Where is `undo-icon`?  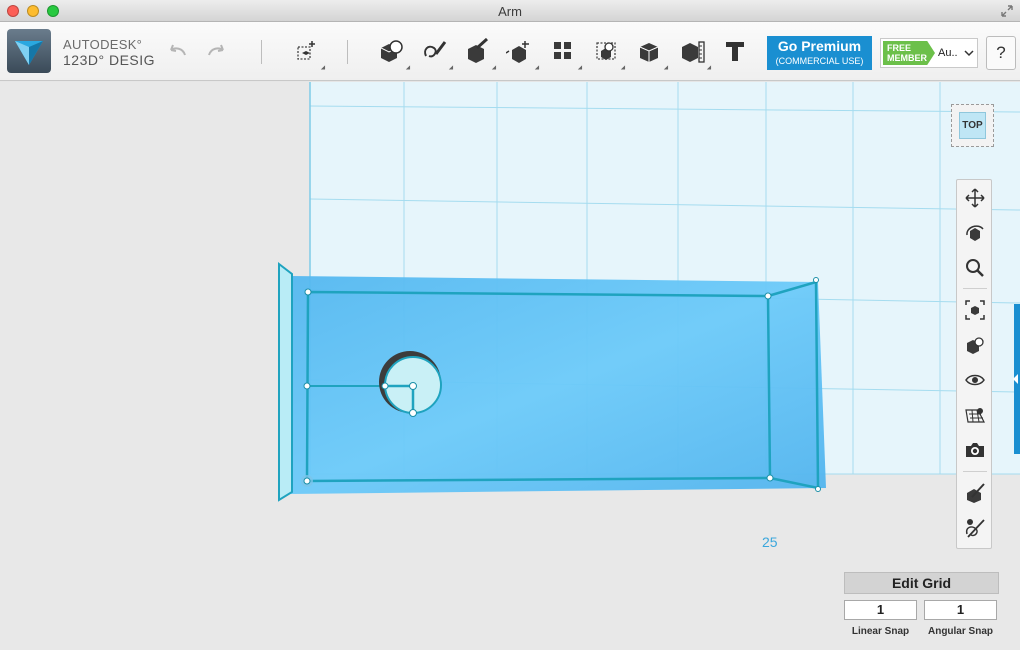
undo-icon is located at coordinates (178, 50).